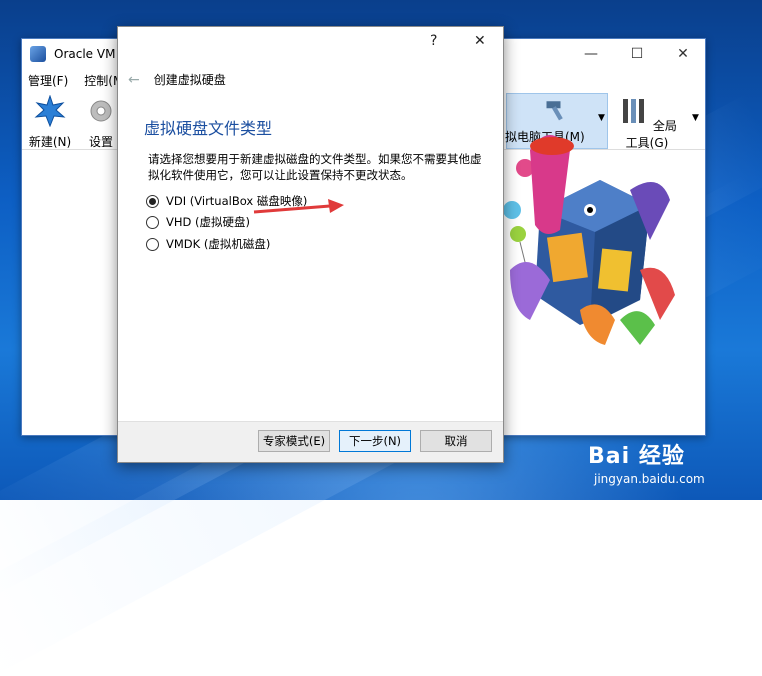 Image resolution: width=762 pixels, height=676 pixels. What do you see at coordinates (101, 111) in the screenshot?
I see `gear-icon` at bounding box center [101, 111].